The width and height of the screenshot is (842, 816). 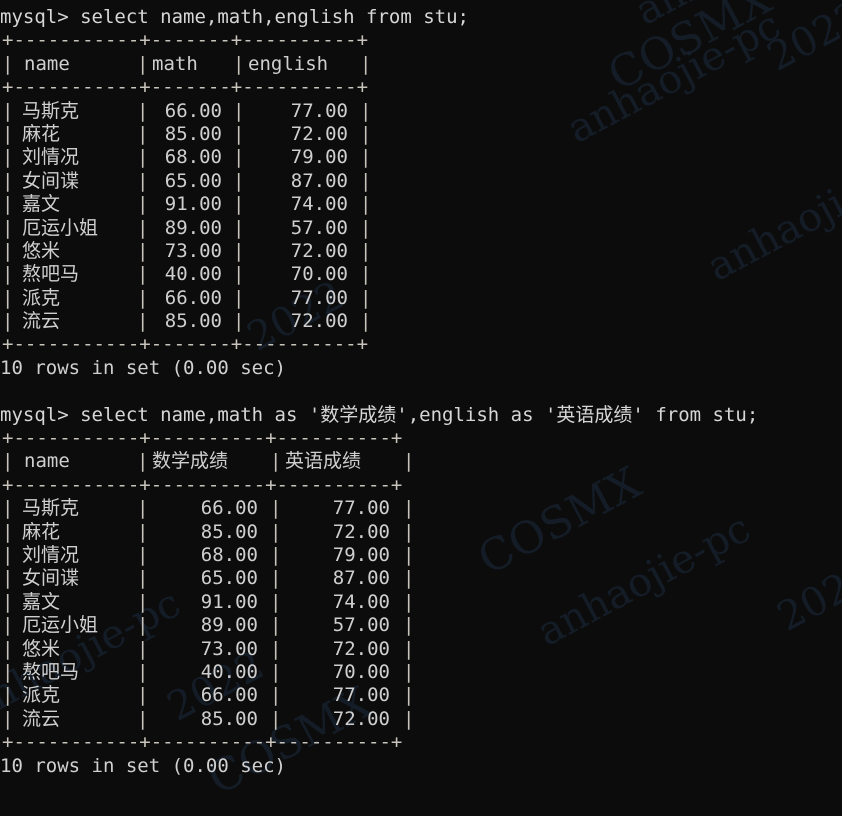 What do you see at coordinates (193, 250) in the screenshot?
I see `cell-math: 73.00` at bounding box center [193, 250].